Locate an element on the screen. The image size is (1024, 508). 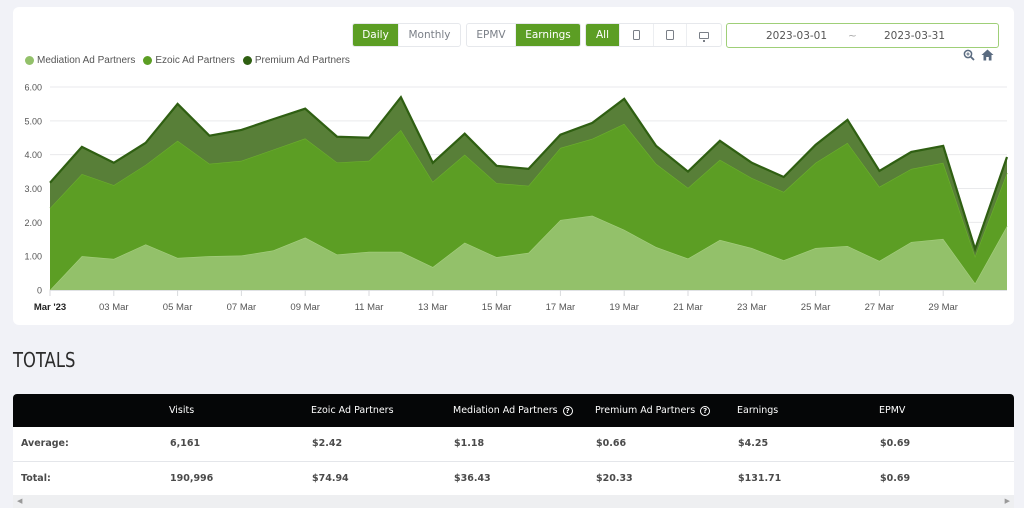
x-tick-label: 13 Mar is located at coordinates (433, 307).